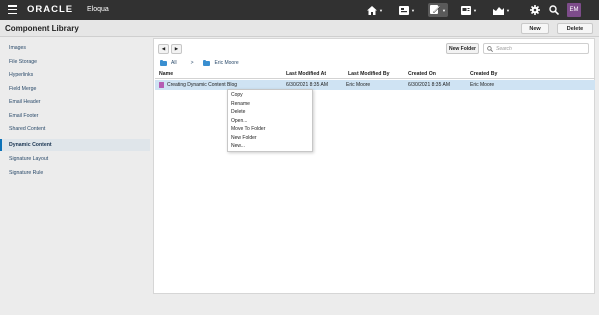  Describe the element at coordinates (176, 49) in the screenshot. I see `forward-button: ▶` at that location.